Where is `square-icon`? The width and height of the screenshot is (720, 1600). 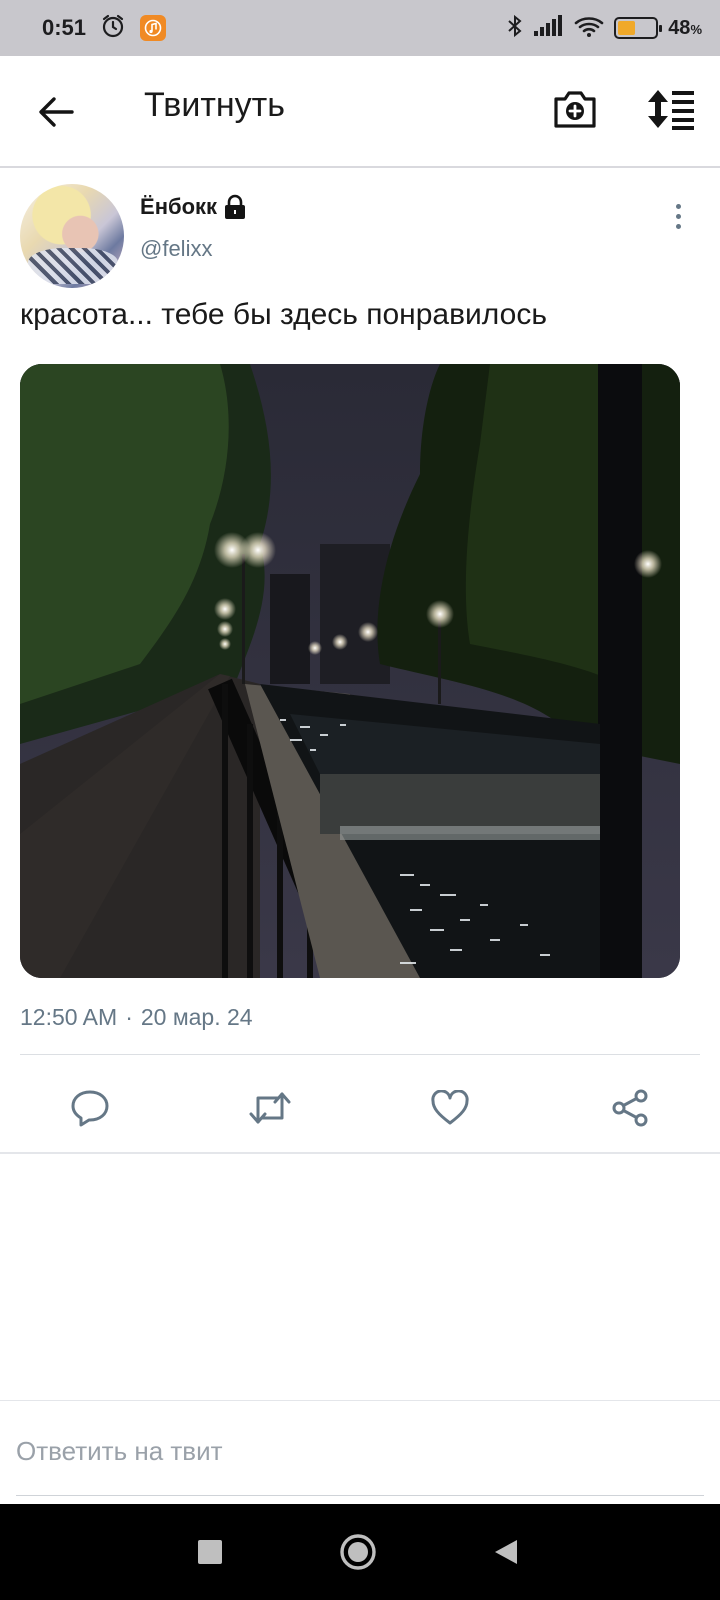 square-icon is located at coordinates (210, 1552).